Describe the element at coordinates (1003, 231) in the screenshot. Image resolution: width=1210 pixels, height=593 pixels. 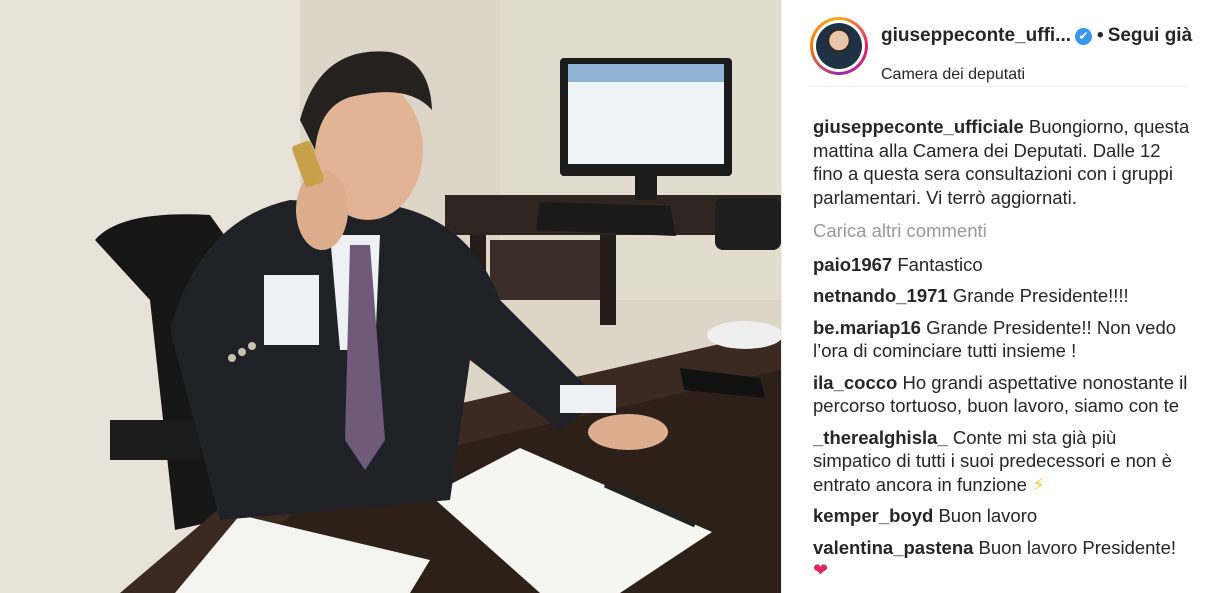
I see `load-more-comments-link: Carica altri commenti` at that location.